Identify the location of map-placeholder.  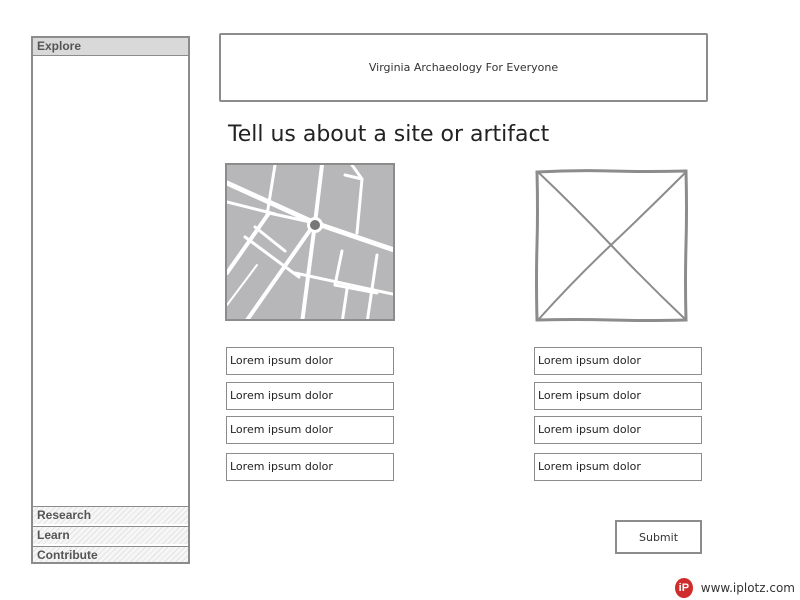
(310, 242).